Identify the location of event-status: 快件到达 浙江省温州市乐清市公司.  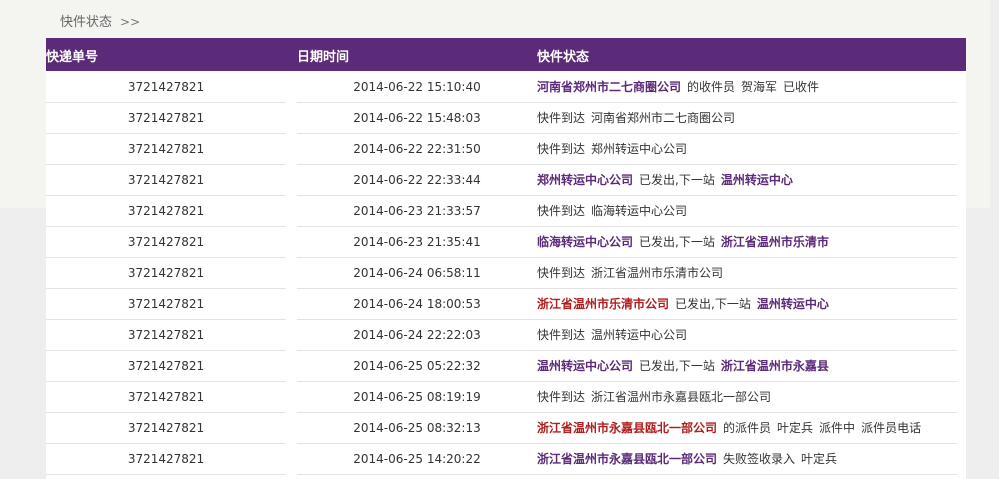
(747, 273).